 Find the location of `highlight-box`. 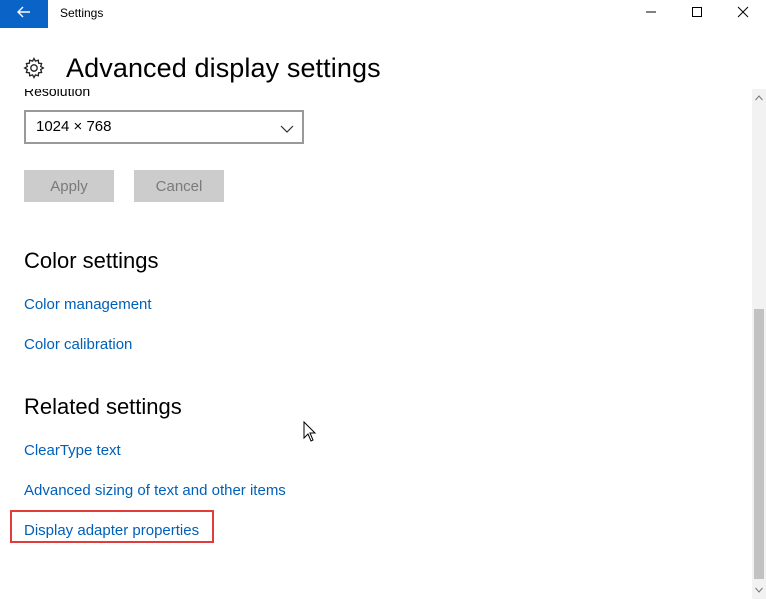

highlight-box is located at coordinates (112, 526).